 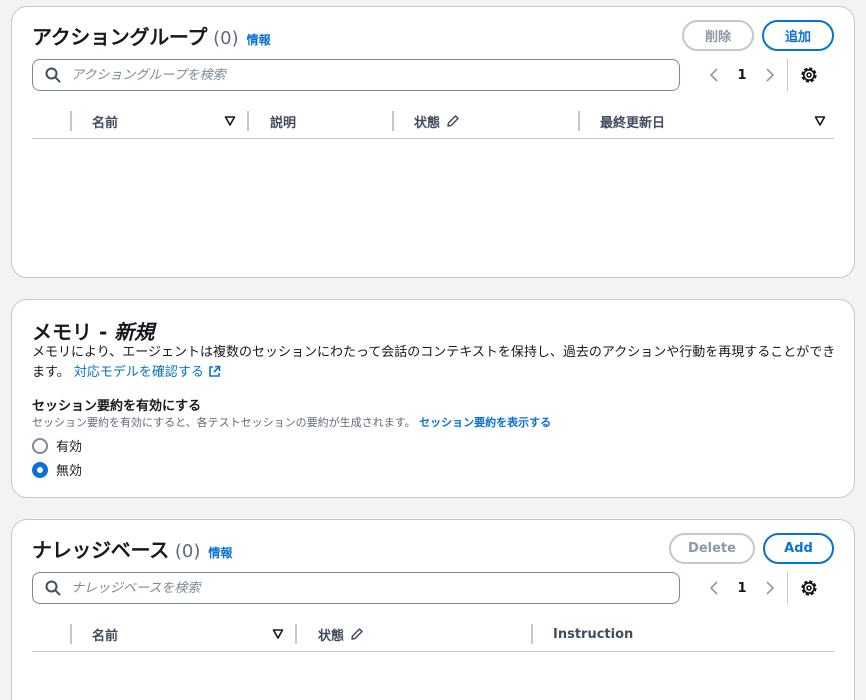 I want to click on session-summary-description-text: セッション要約を有効にすると、各テストセッションの要約が生成されます。, so click(x=224, y=422).